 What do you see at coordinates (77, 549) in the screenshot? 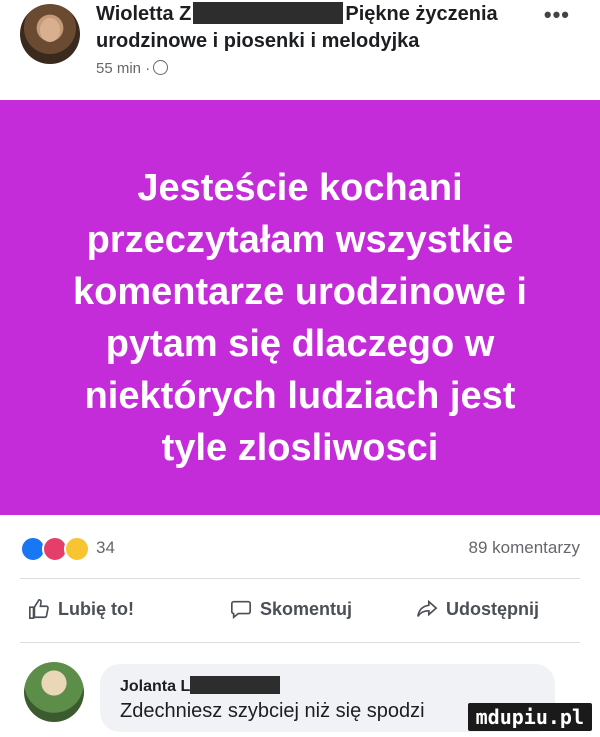
I see `wow-reaction-icon` at bounding box center [77, 549].